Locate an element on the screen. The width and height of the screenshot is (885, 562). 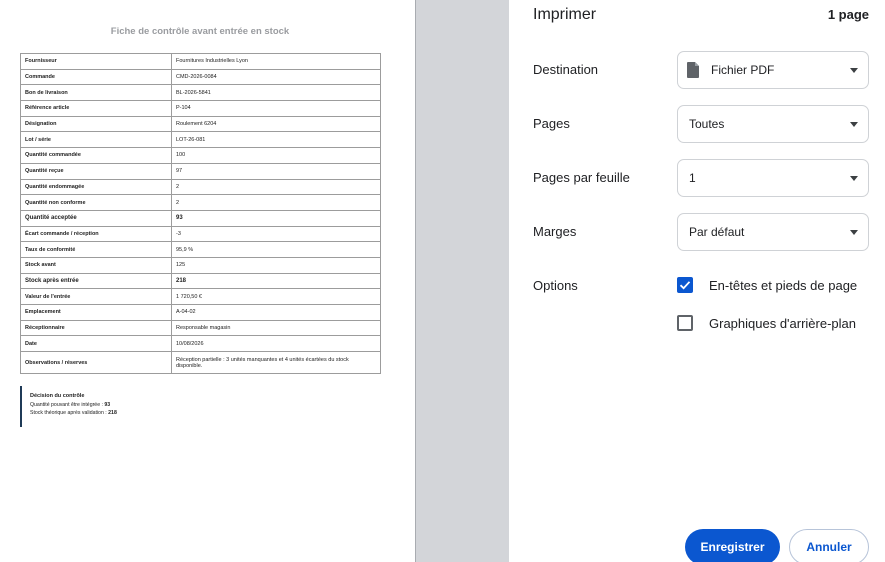
table-row: Emplacement A-04-02 is located at coordinates (200, 312).